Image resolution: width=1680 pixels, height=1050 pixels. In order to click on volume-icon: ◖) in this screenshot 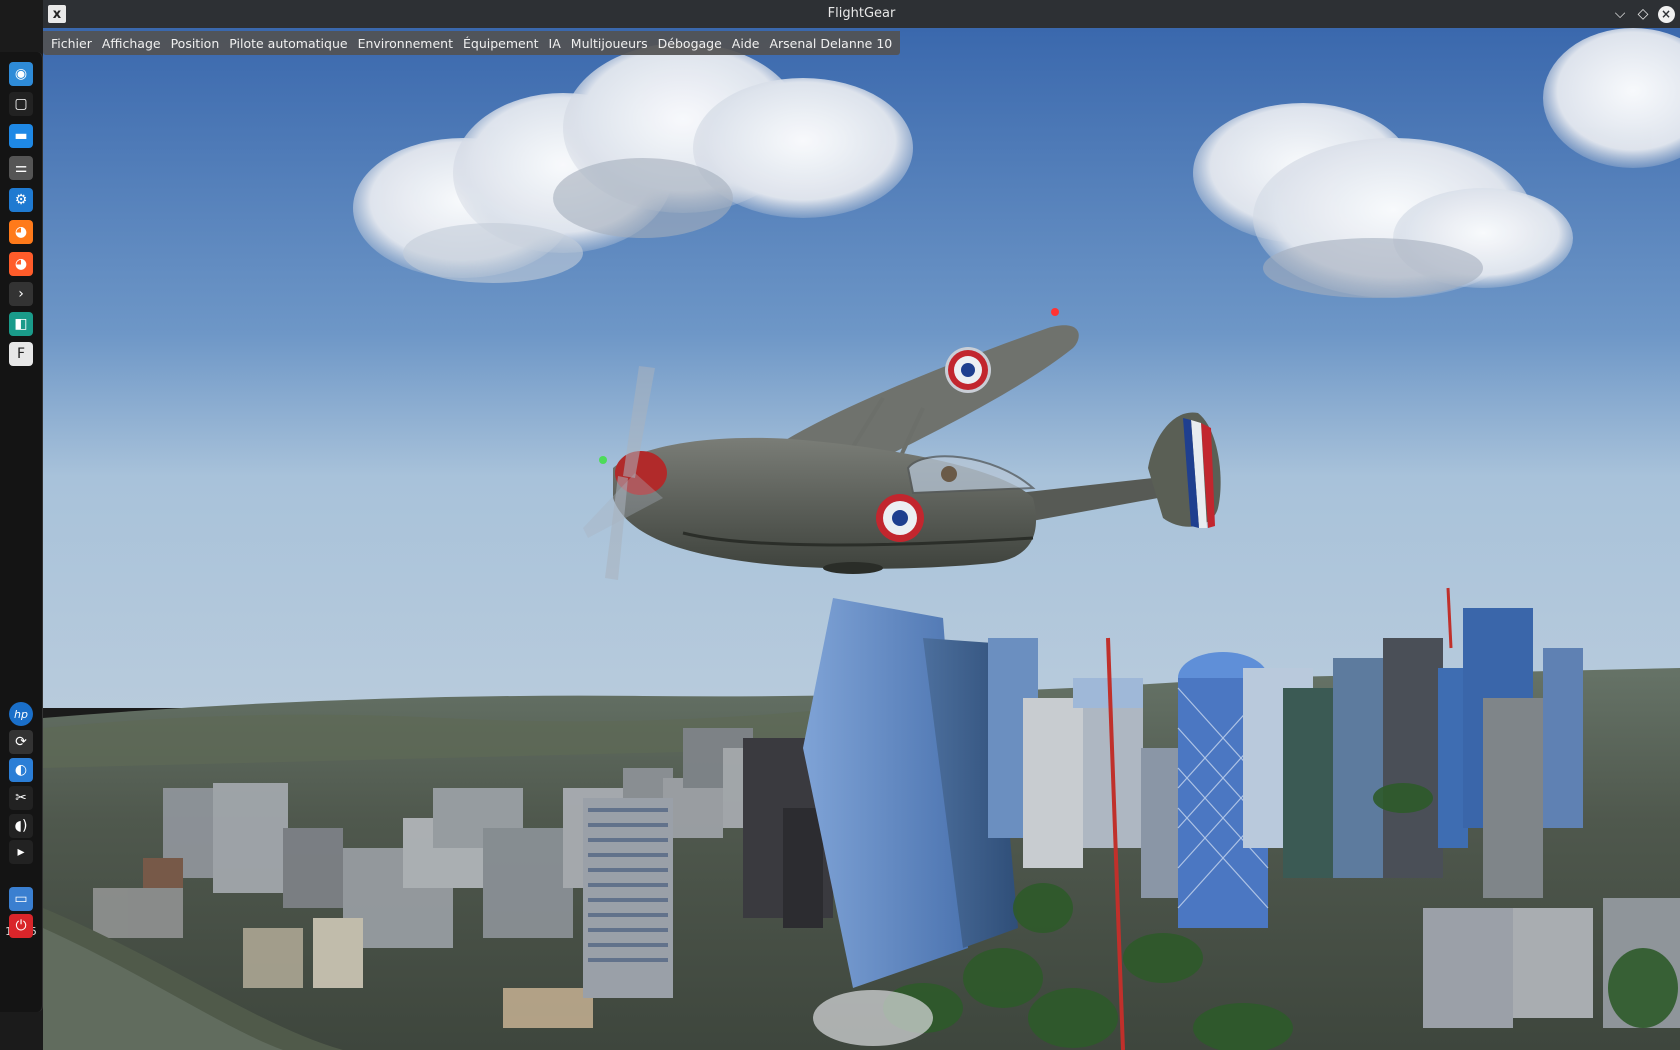, I will do `click(21, 826)`.